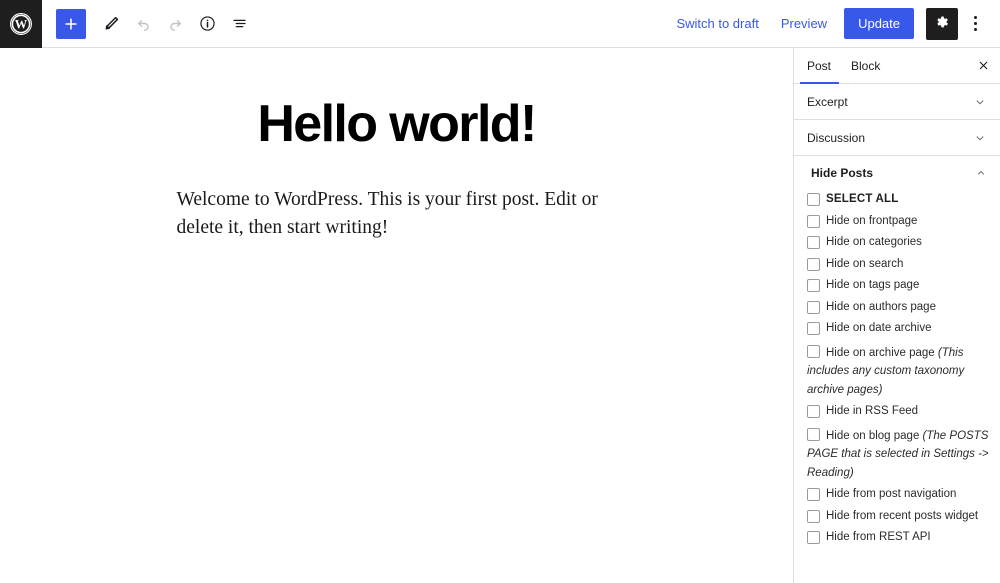 Image resolution: width=1000 pixels, height=583 pixels. Describe the element at coordinates (817, 66) in the screenshot. I see `tab-post: Post` at that location.